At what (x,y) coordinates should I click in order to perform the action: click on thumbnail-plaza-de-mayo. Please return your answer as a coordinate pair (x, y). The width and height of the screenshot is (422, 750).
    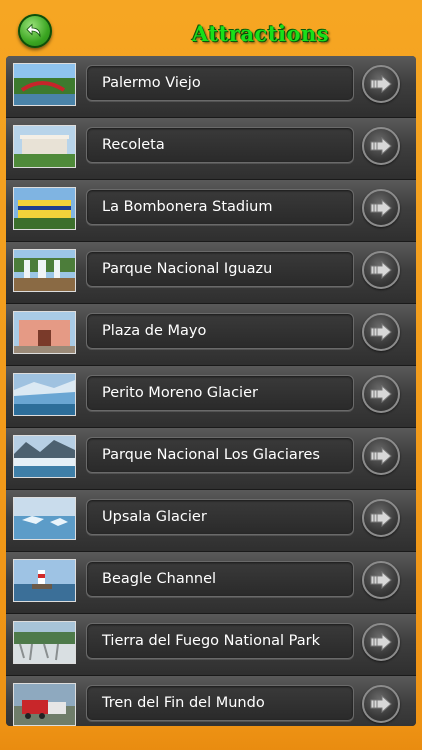
    Looking at the image, I should click on (44, 332).